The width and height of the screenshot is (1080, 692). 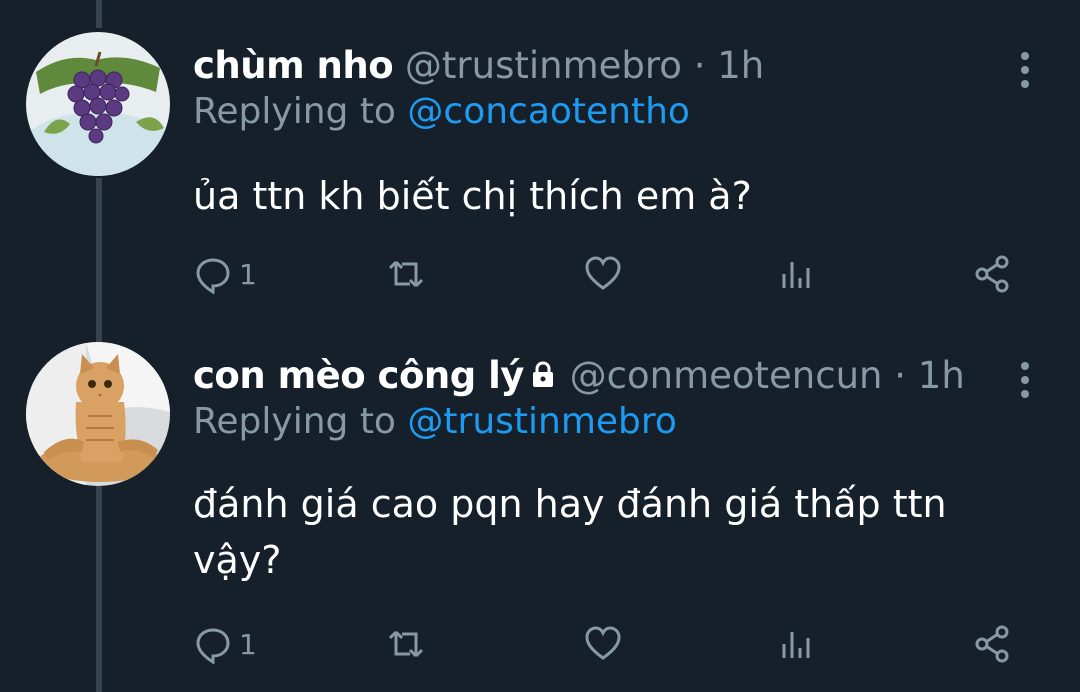 What do you see at coordinates (542, 421) in the screenshot?
I see `replying-to-mention: @trustinmebro` at bounding box center [542, 421].